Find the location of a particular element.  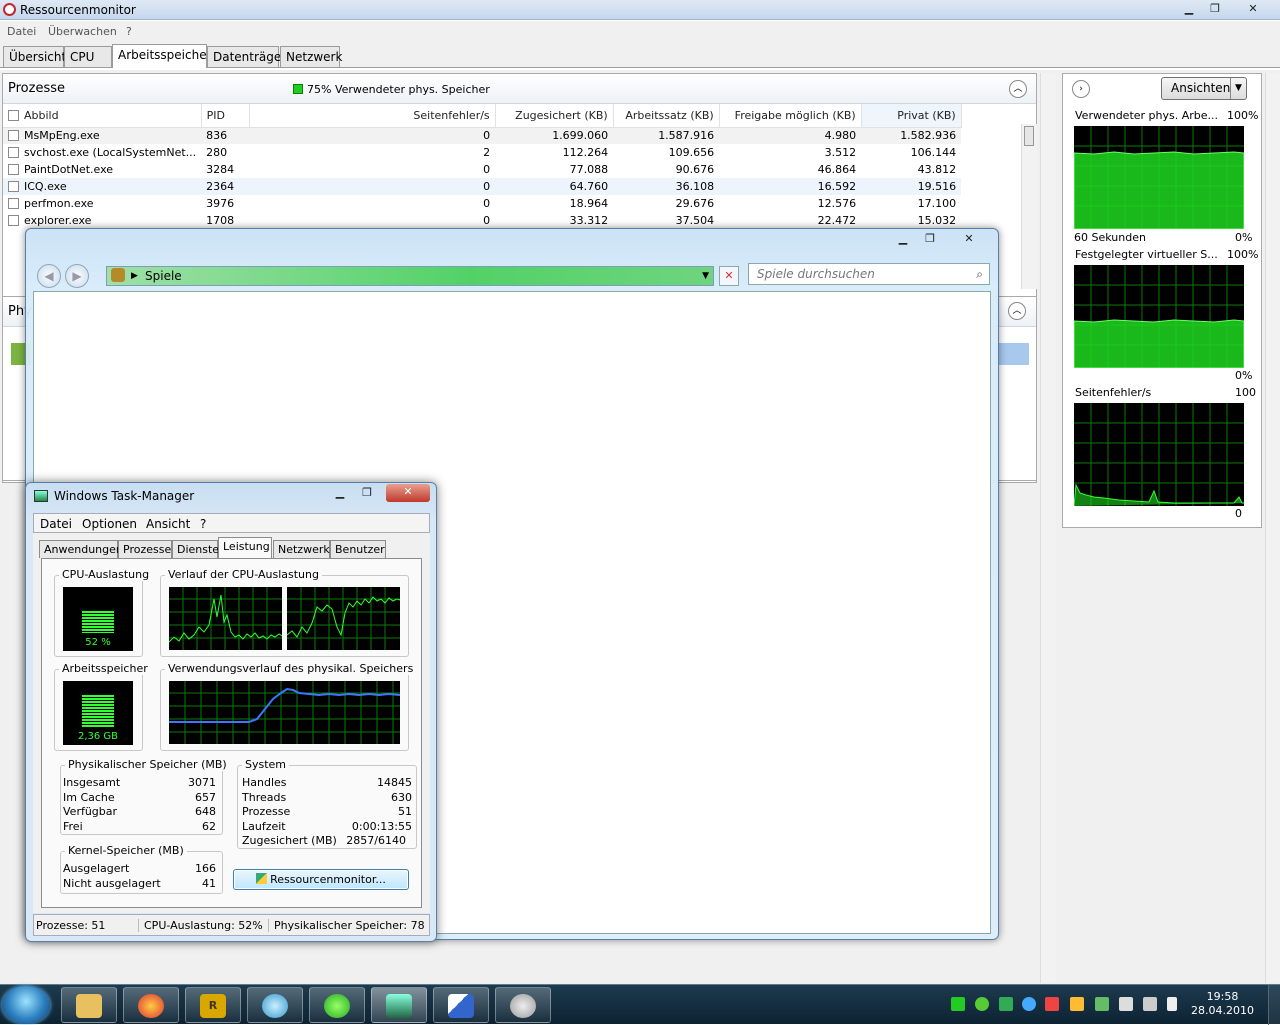

speaker-icon is located at coordinates (1150, 1004).